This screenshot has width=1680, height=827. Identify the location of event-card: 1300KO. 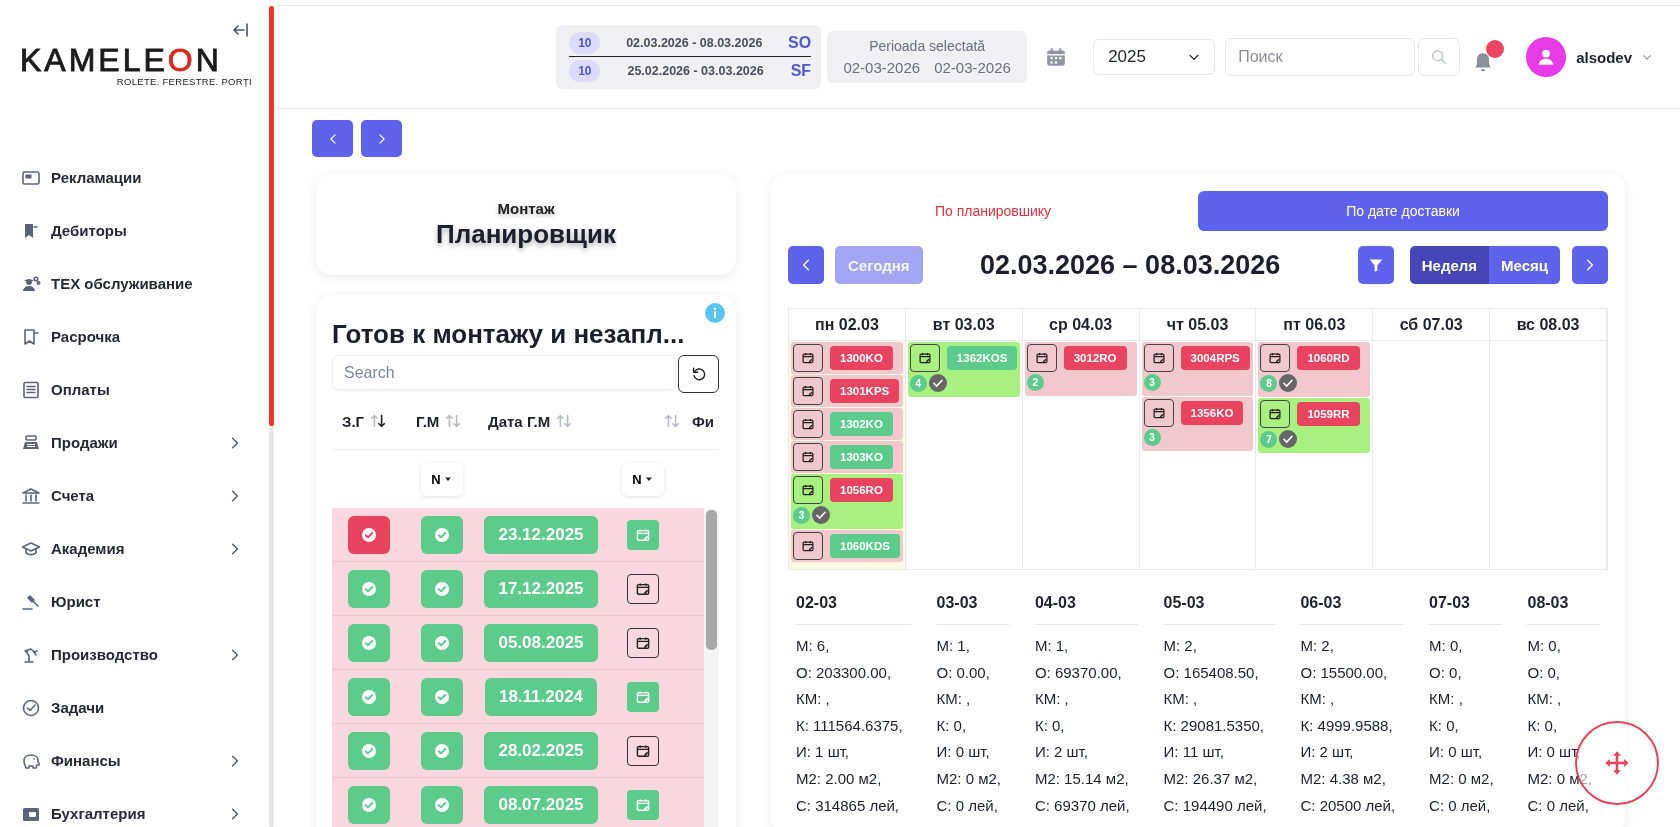
(847, 358).